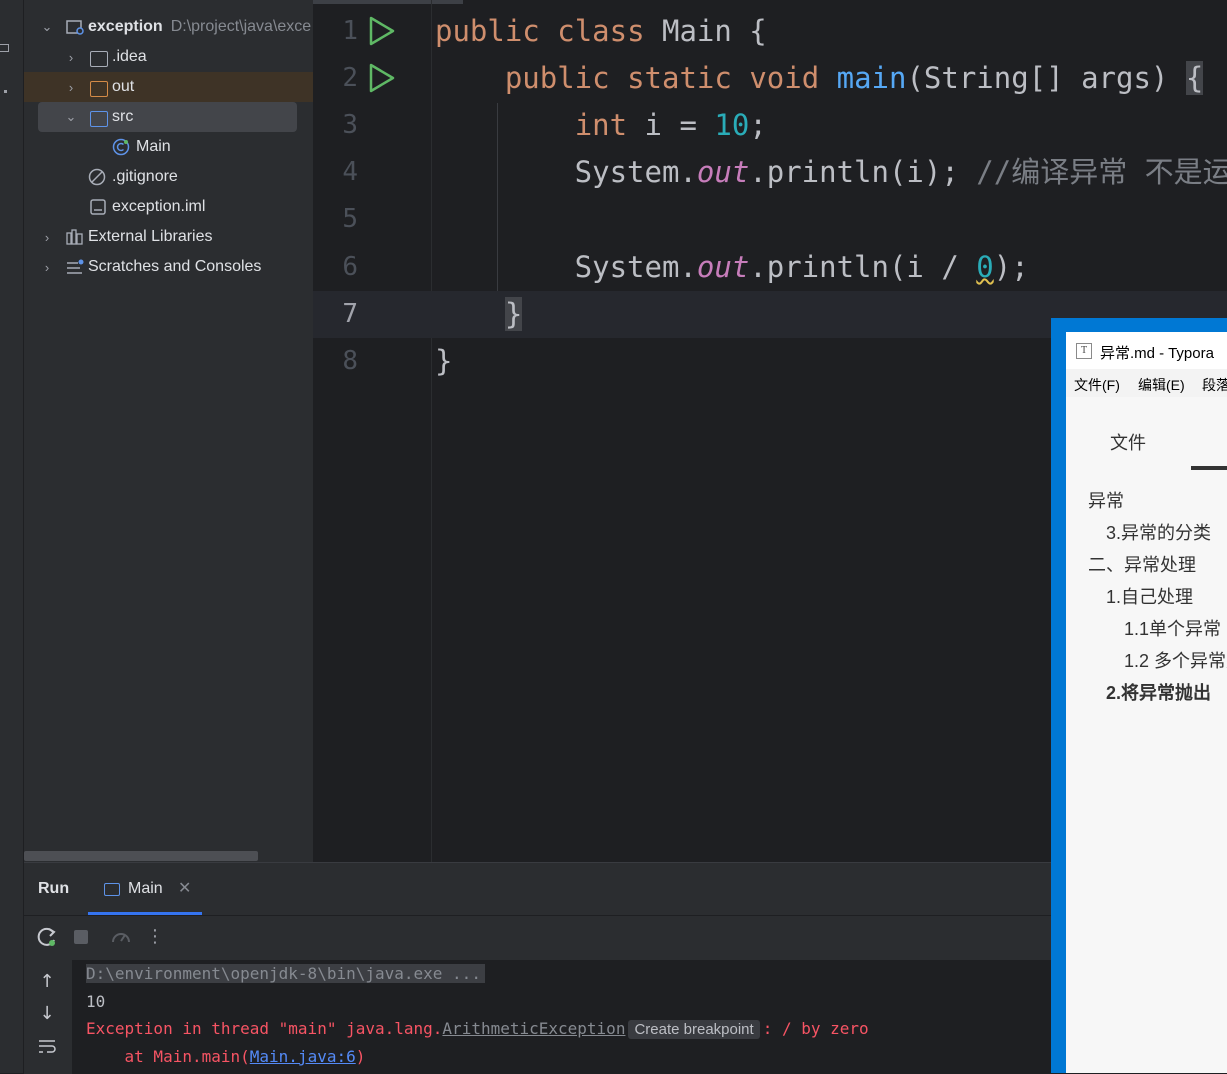 The height and width of the screenshot is (1074, 1227). Describe the element at coordinates (1161, 385) in the screenshot. I see `menu-edit: 编辑(E)` at that location.